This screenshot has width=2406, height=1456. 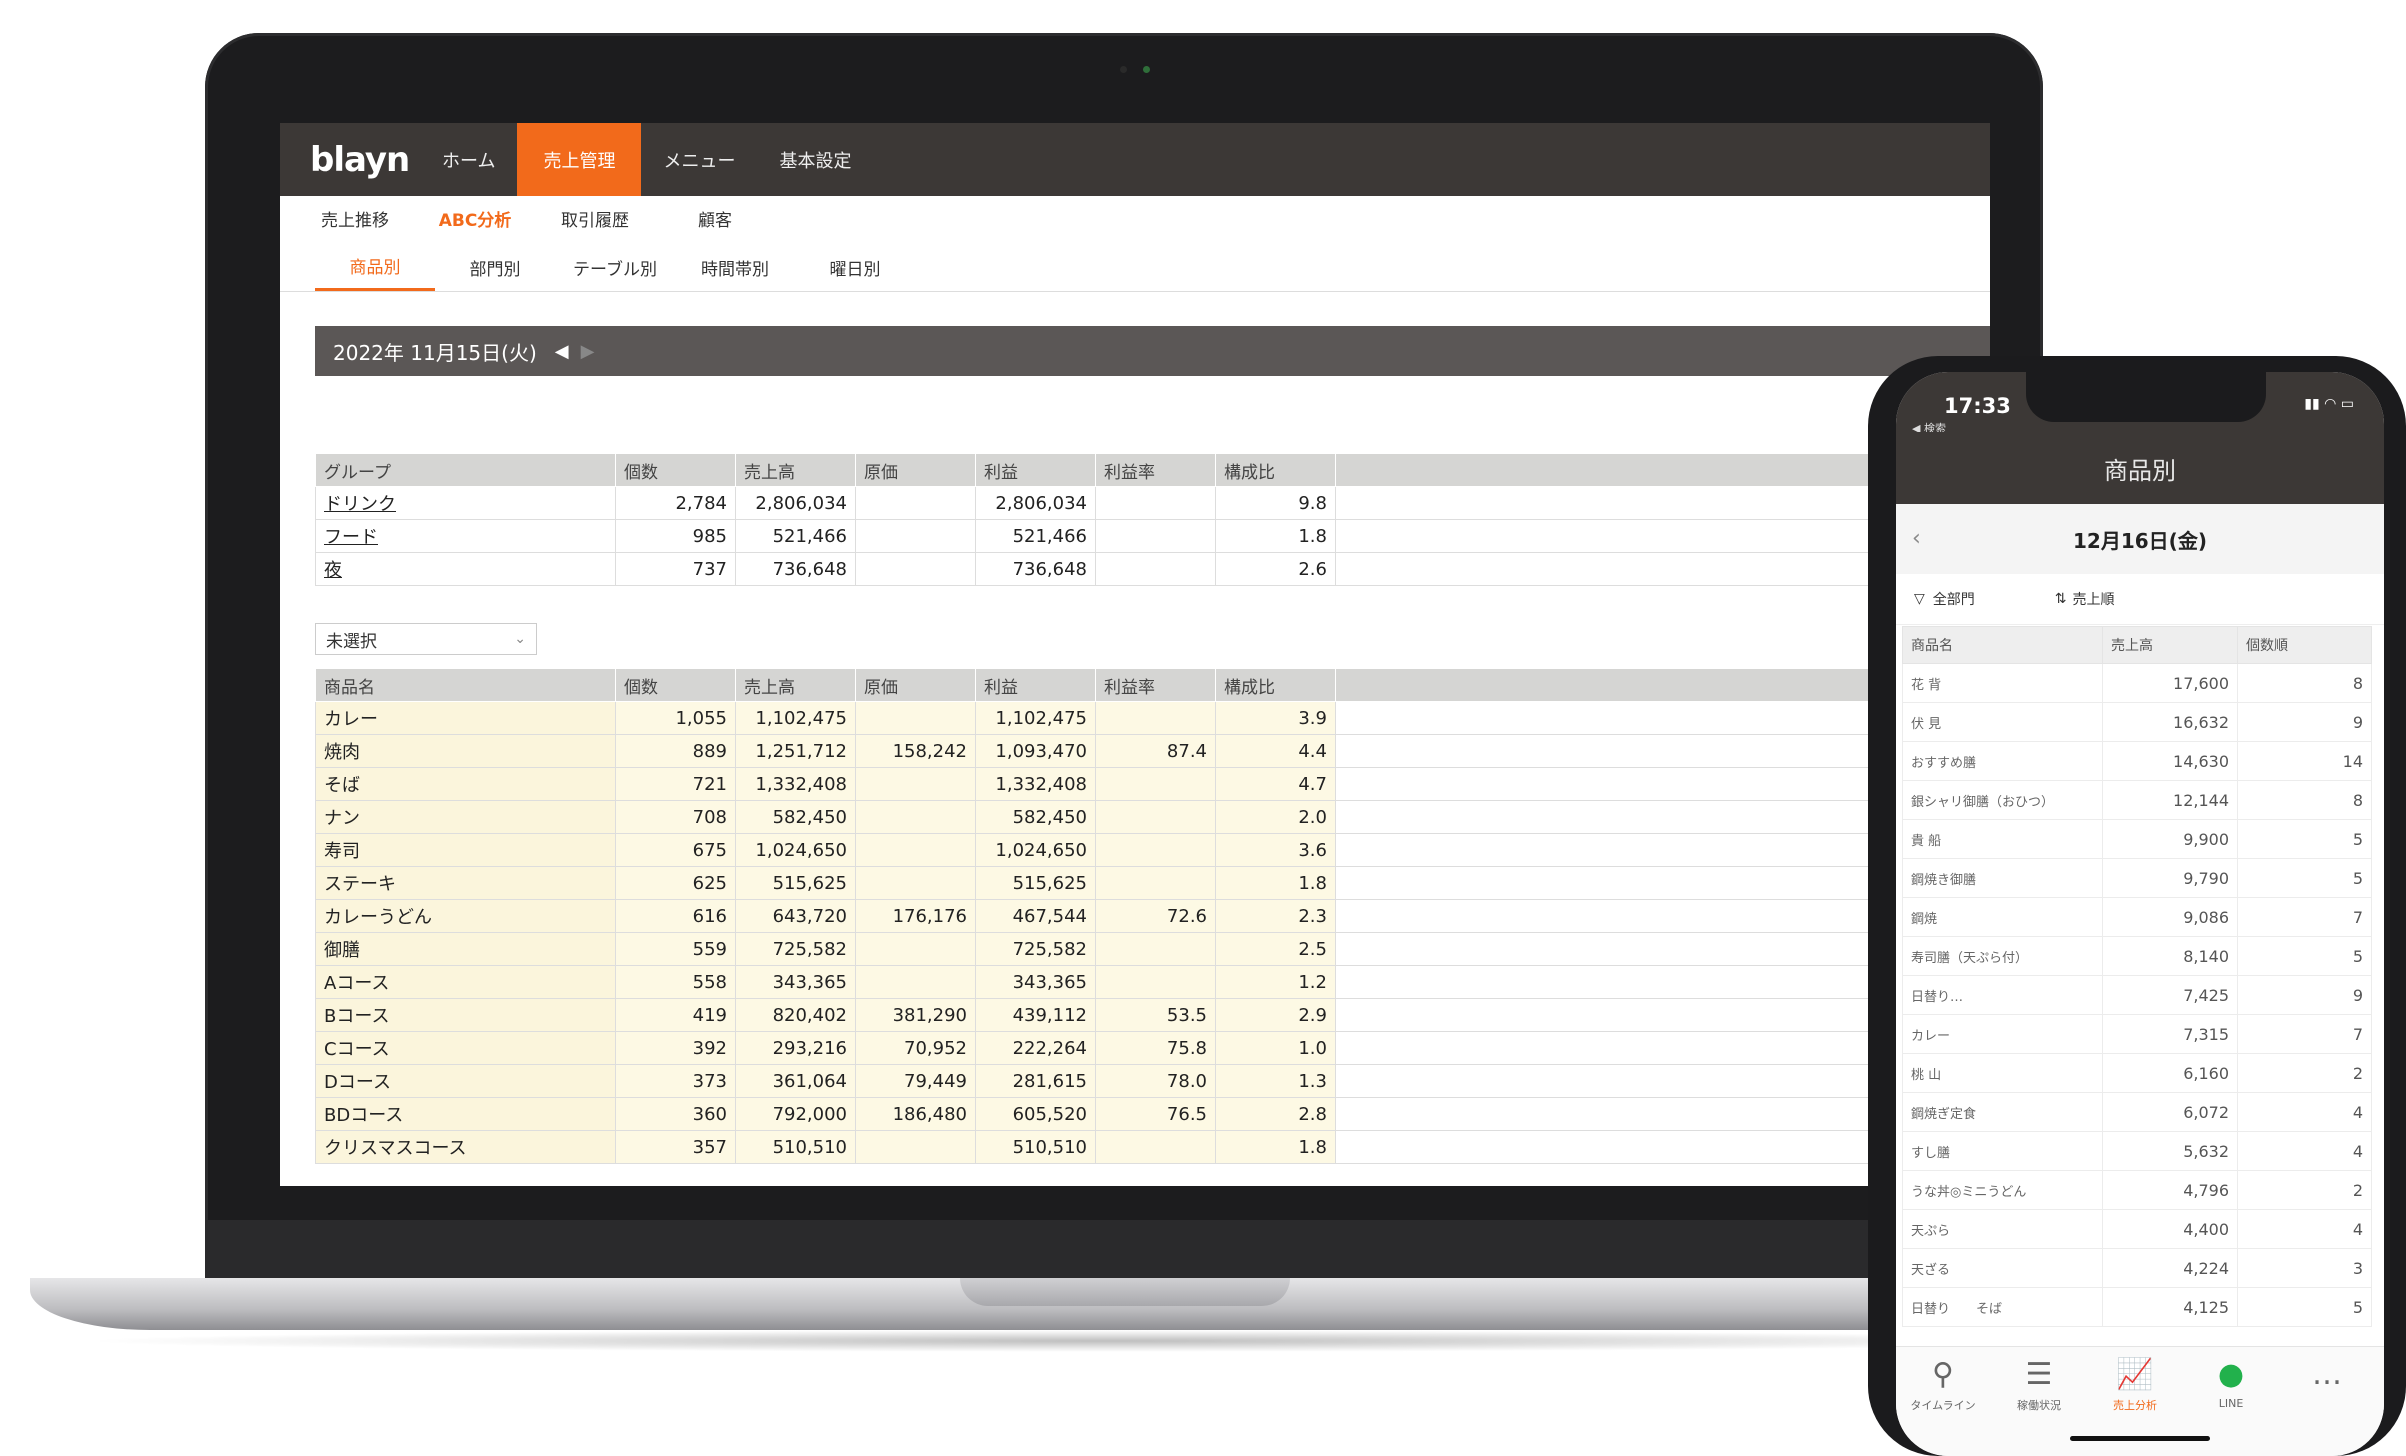 What do you see at coordinates (426, 639) in the screenshot?
I see `group-select: 未選択 ⌄` at bounding box center [426, 639].